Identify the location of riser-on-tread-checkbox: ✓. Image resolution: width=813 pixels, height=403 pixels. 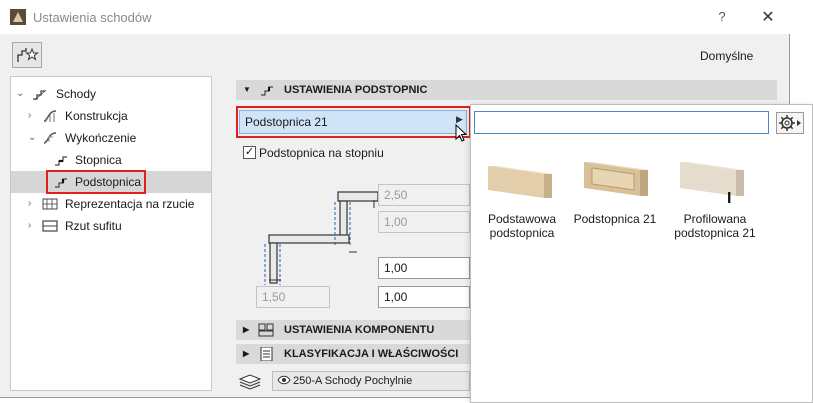
(249, 152).